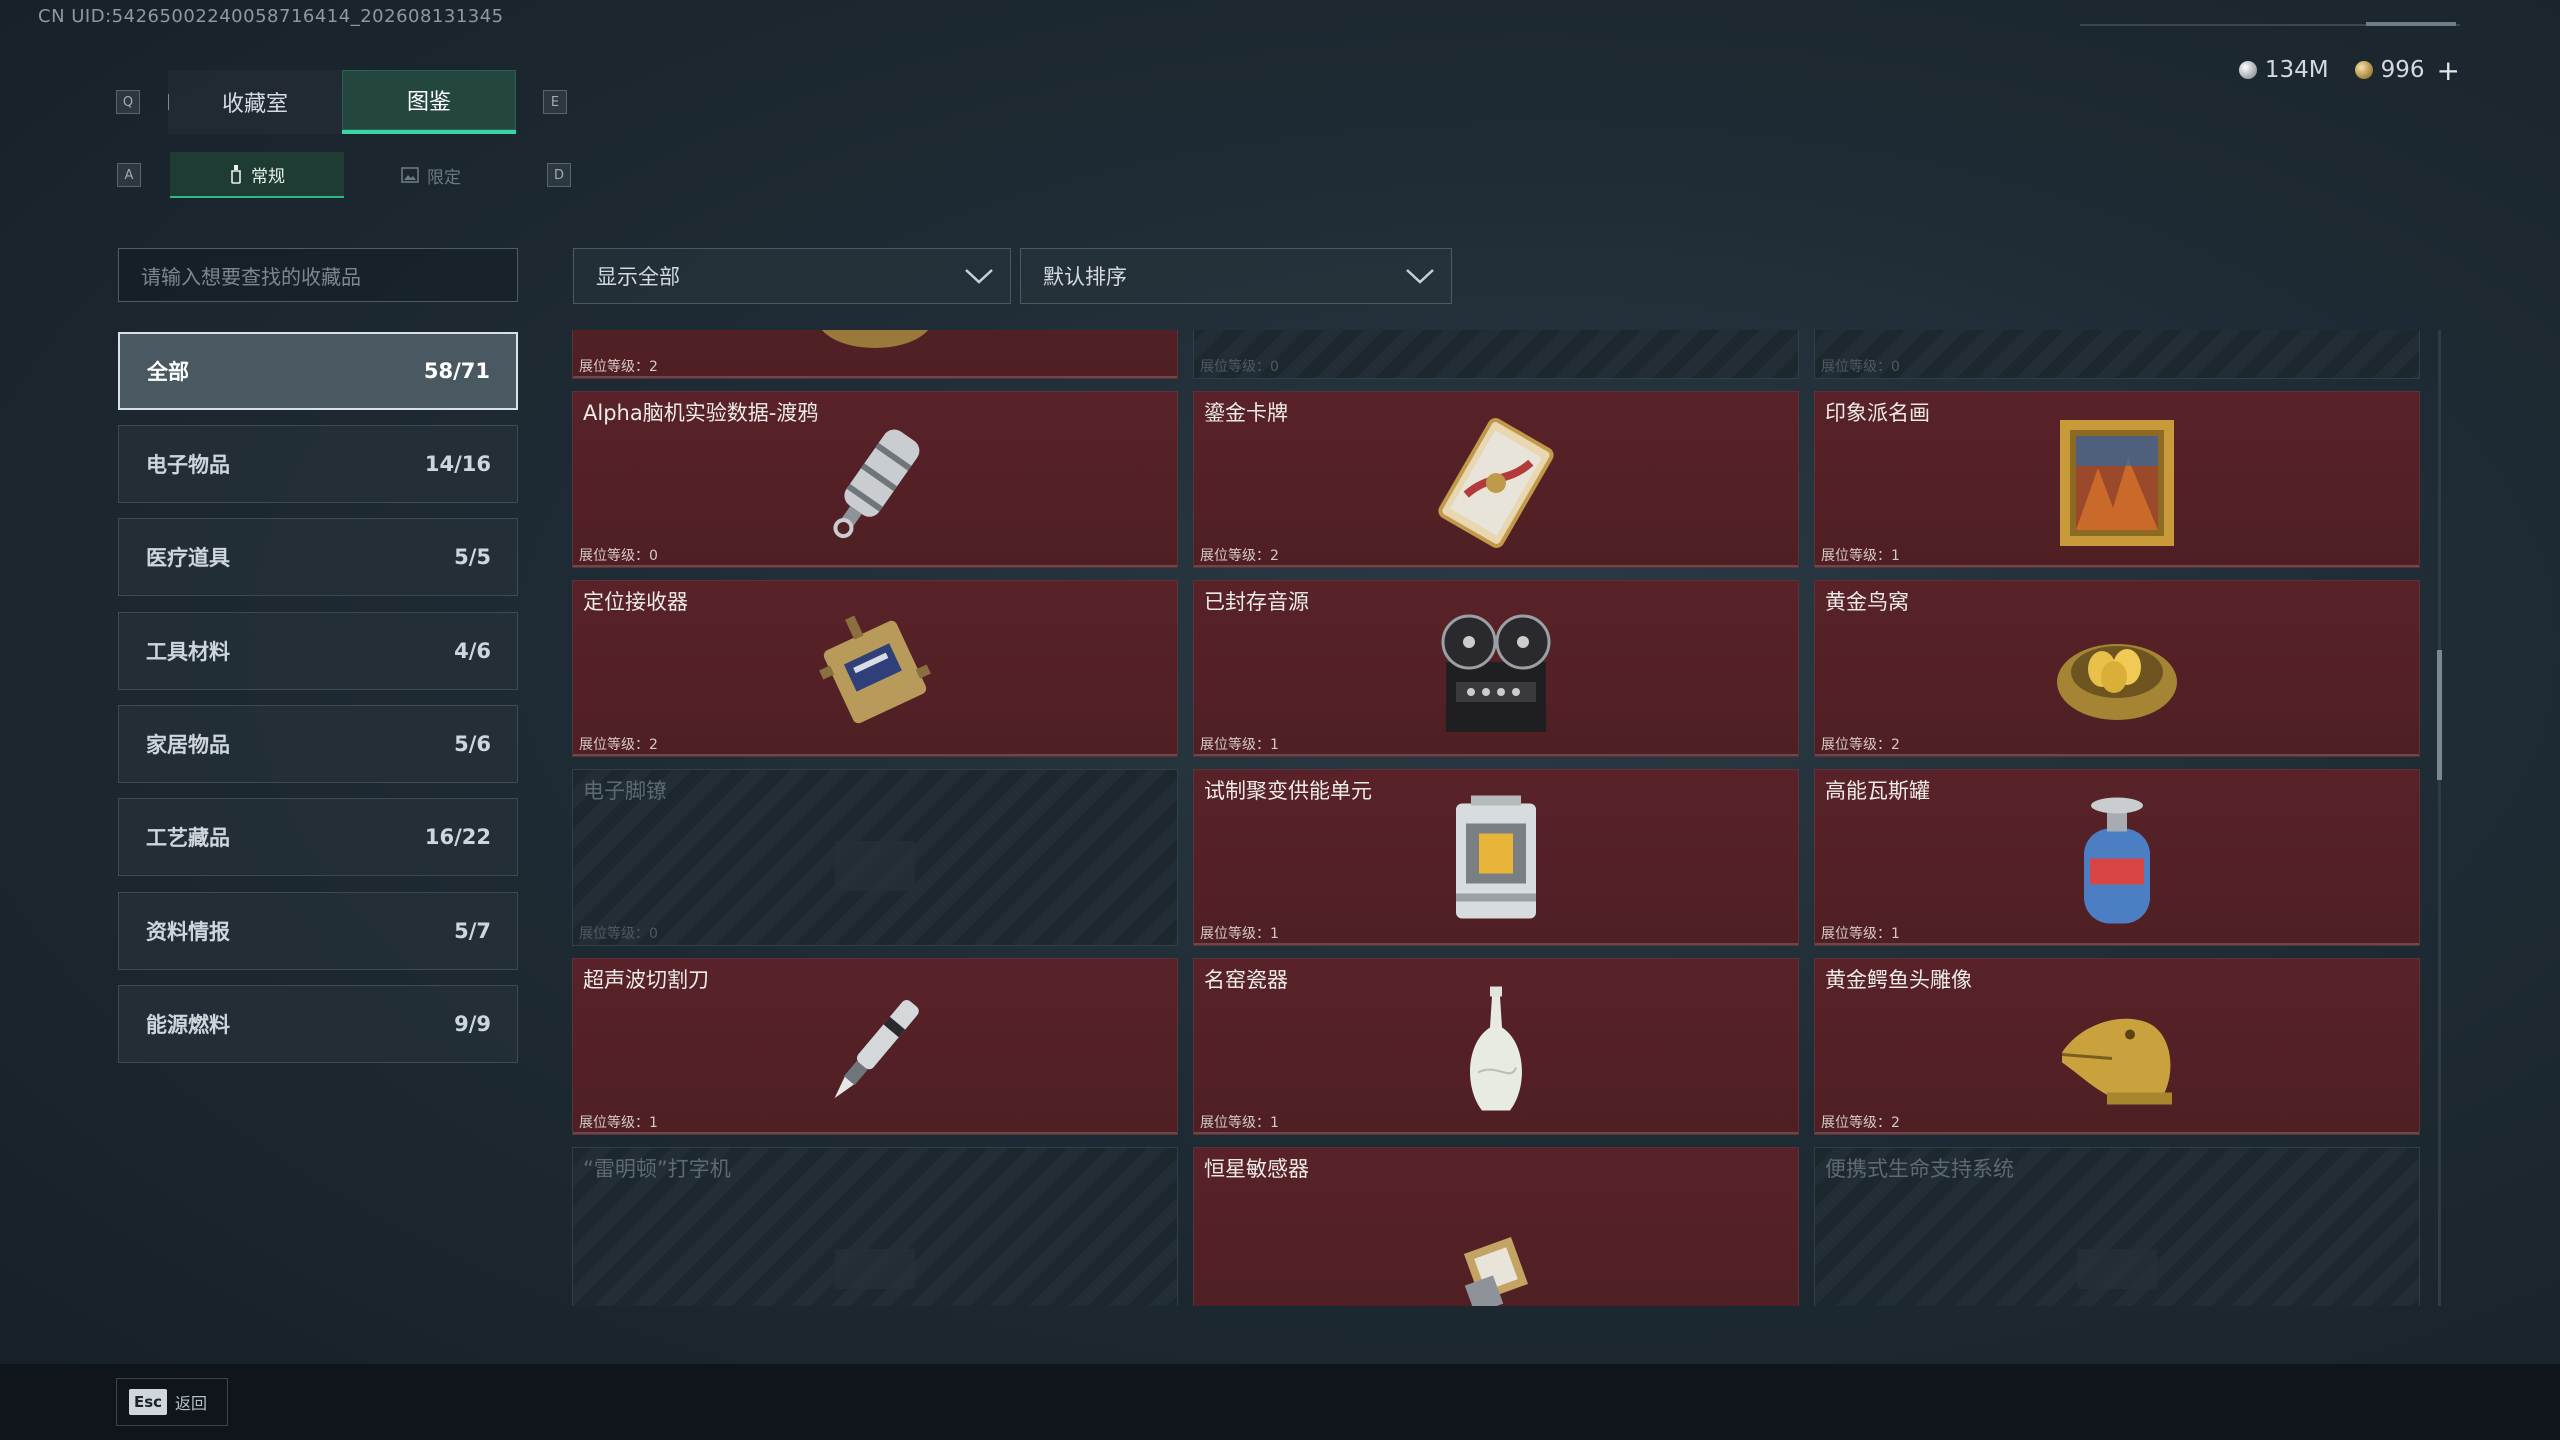 This screenshot has height=1440, width=2560. What do you see at coordinates (701, 413) in the screenshot?
I see `item-name: Alpha脑机实验数据-渡鸦` at bounding box center [701, 413].